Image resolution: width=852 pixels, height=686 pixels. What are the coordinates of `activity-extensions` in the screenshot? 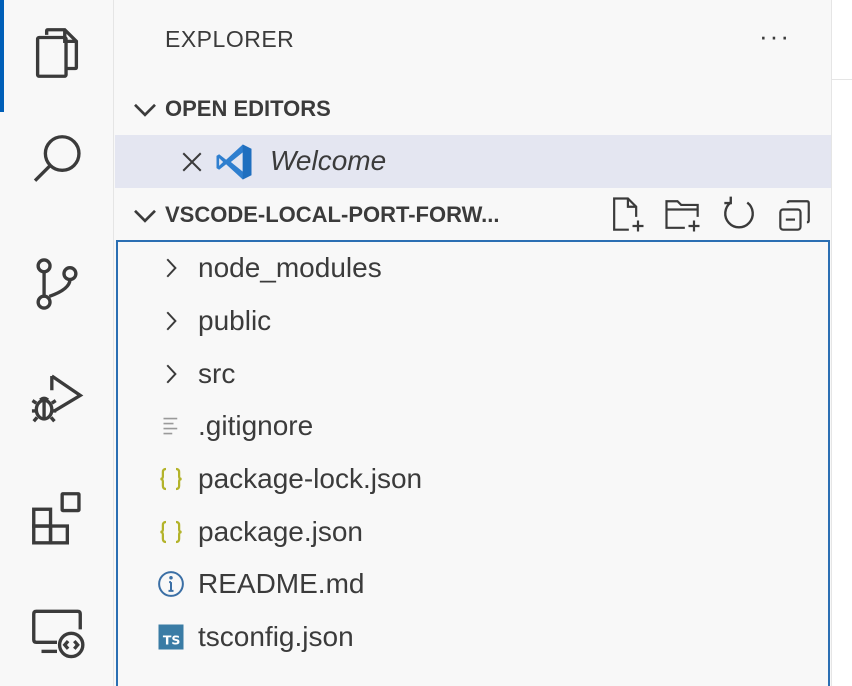 It's located at (57, 517).